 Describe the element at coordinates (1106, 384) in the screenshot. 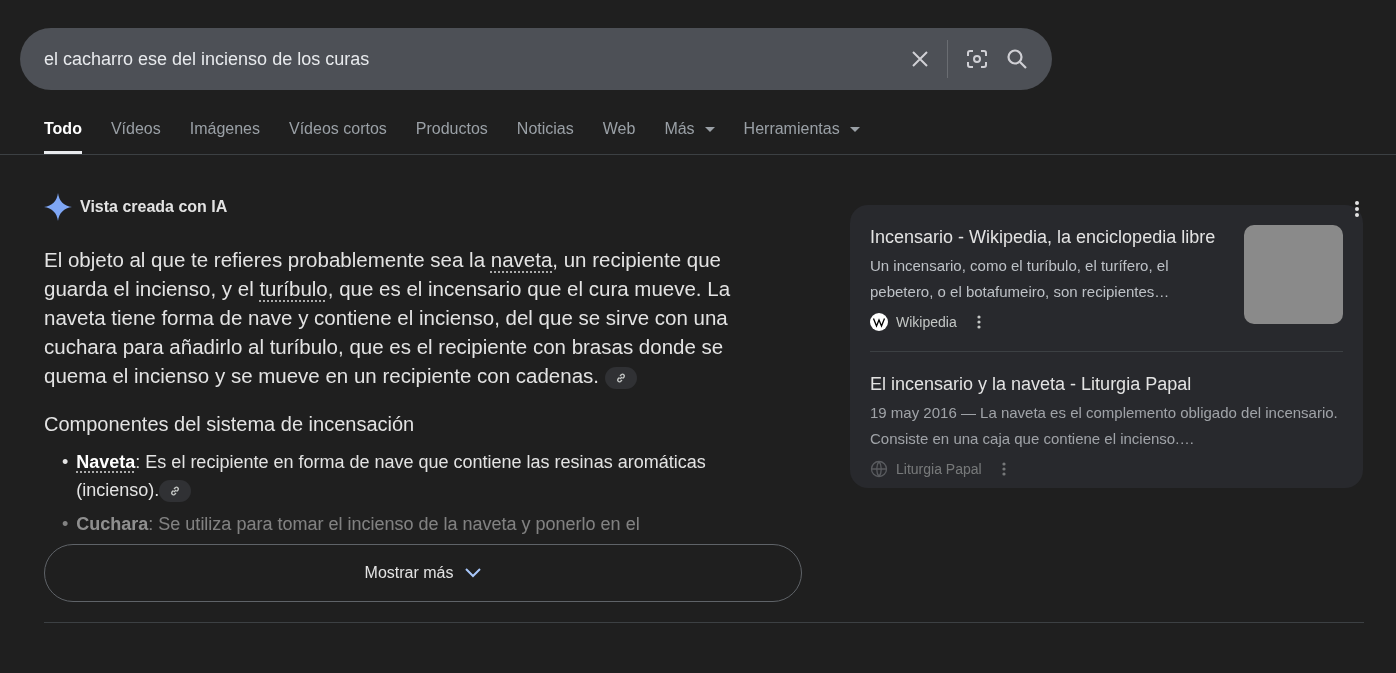

I see `source-title: El incensario y la naveta - Liturgia Papal` at that location.